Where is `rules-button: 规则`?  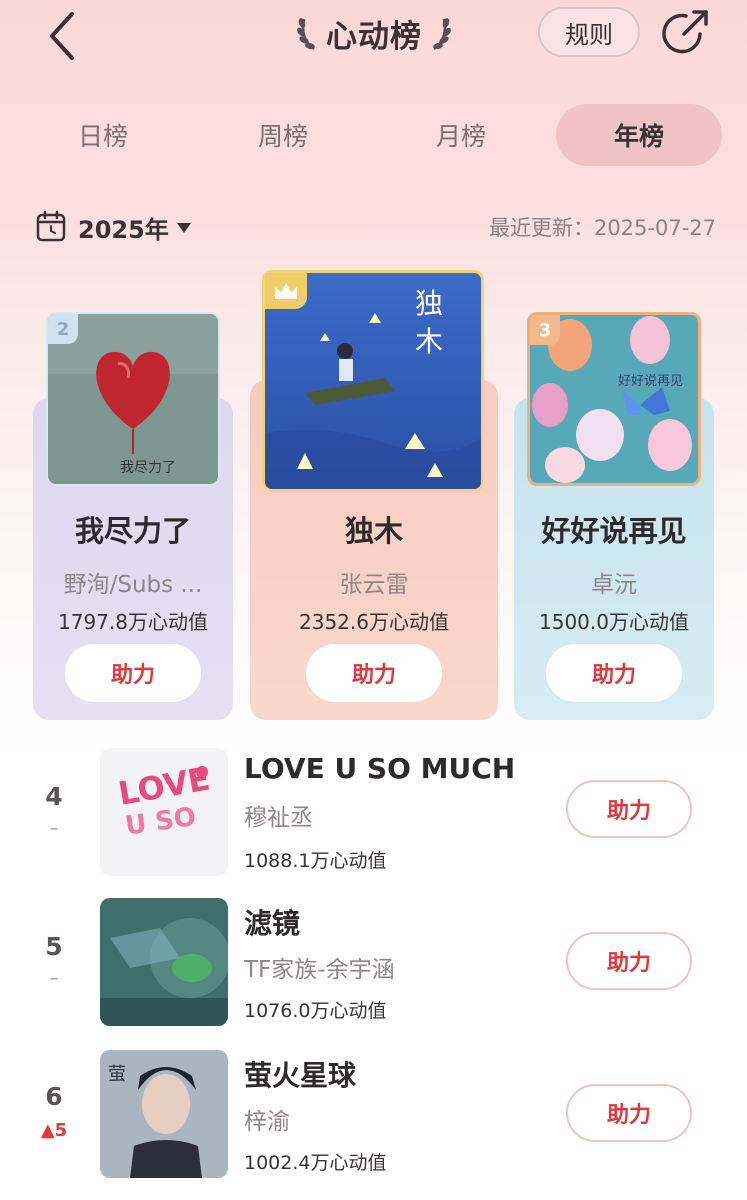
rules-button: 规则 is located at coordinates (589, 32).